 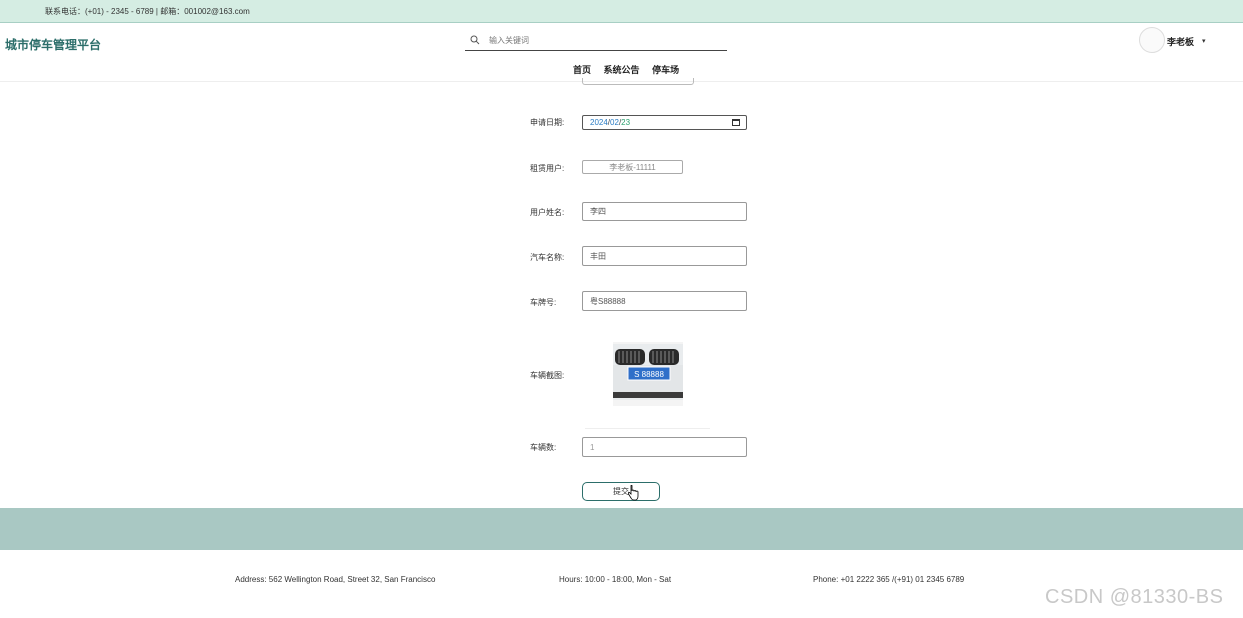 What do you see at coordinates (1204, 41) in the screenshot?
I see `chevron-down-icon: ▾` at bounding box center [1204, 41].